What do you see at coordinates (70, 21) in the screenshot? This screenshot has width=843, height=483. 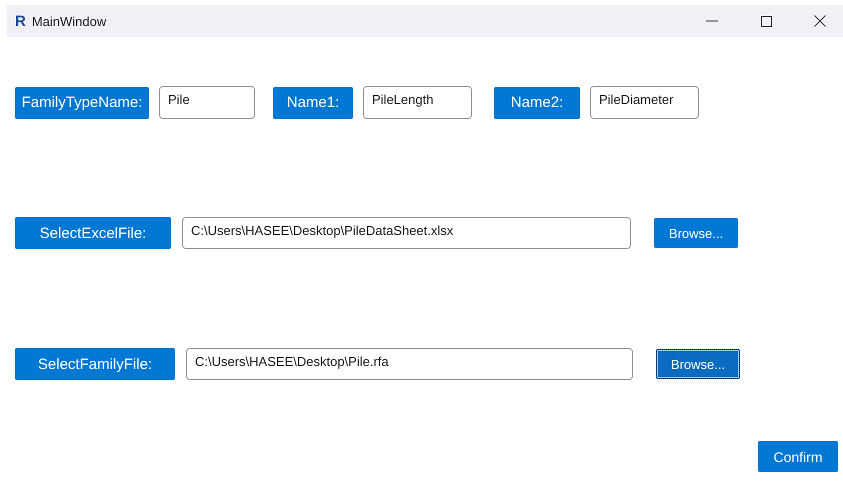 I see `window-title: MainWindow` at bounding box center [70, 21].